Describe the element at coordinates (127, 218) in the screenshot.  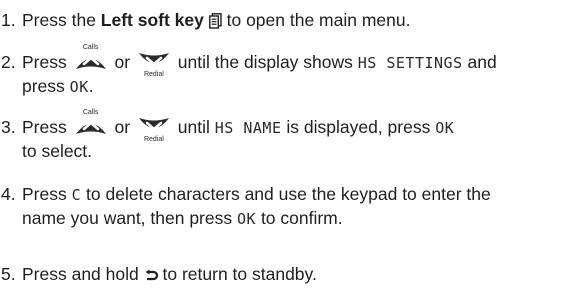
I see `step-text: name you want, then press` at that location.